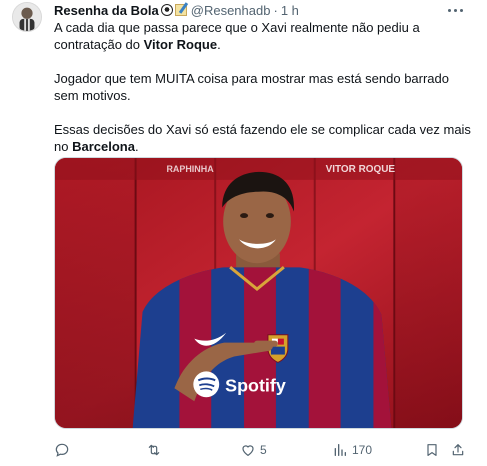  What do you see at coordinates (103, 146) in the screenshot?
I see `club-name: Barcelona` at bounding box center [103, 146].